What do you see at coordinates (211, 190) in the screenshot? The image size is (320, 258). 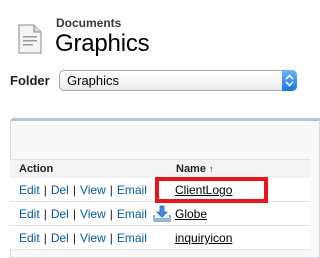 I see `highlight-box` at bounding box center [211, 190].